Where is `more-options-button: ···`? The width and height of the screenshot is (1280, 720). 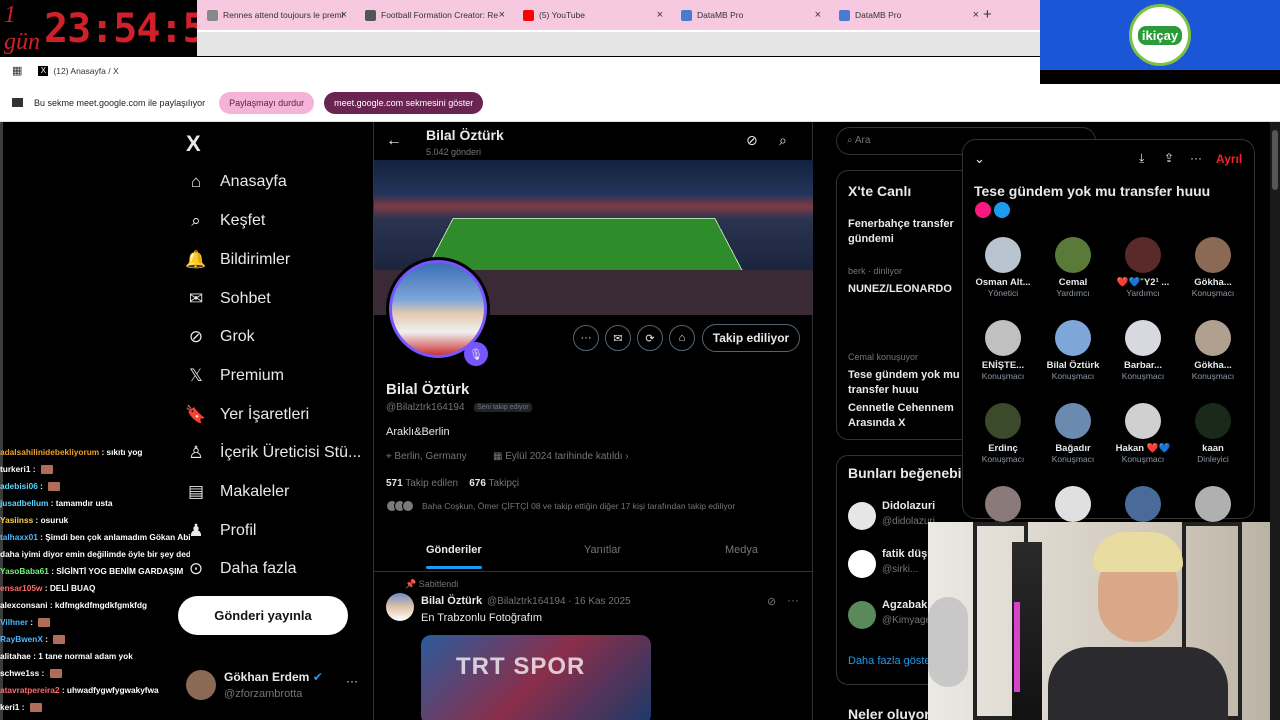
more-options-button: ··· is located at coordinates (586, 338).